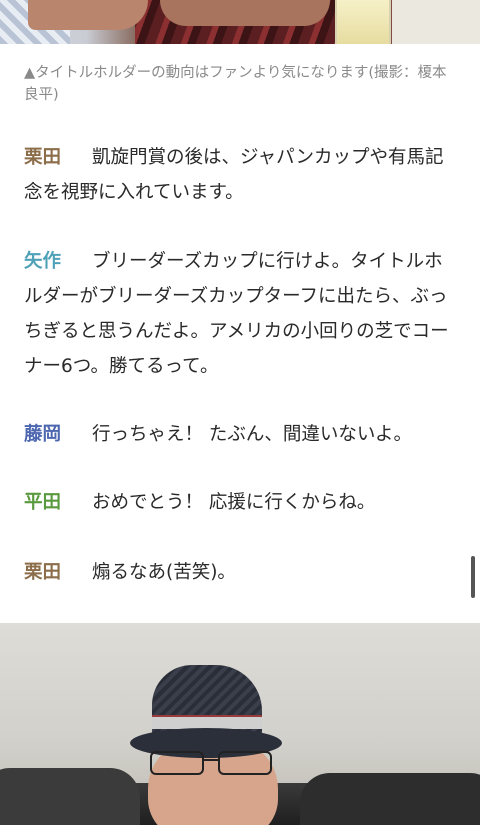 The image size is (480, 825). I want to click on photo-glasses-bridge, so click(210, 760).